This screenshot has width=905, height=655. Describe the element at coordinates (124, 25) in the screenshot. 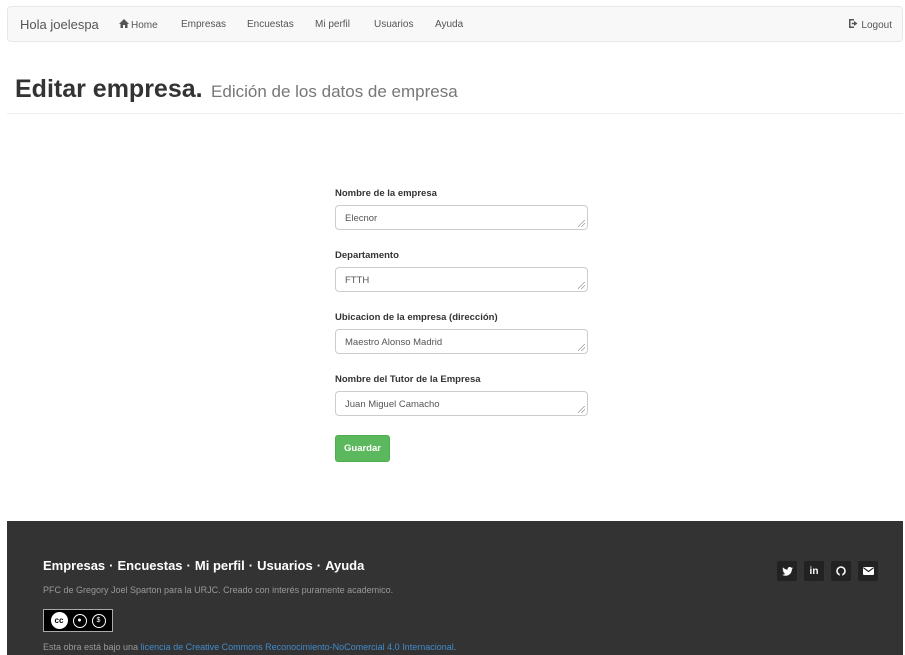

I see `home-icon` at that location.